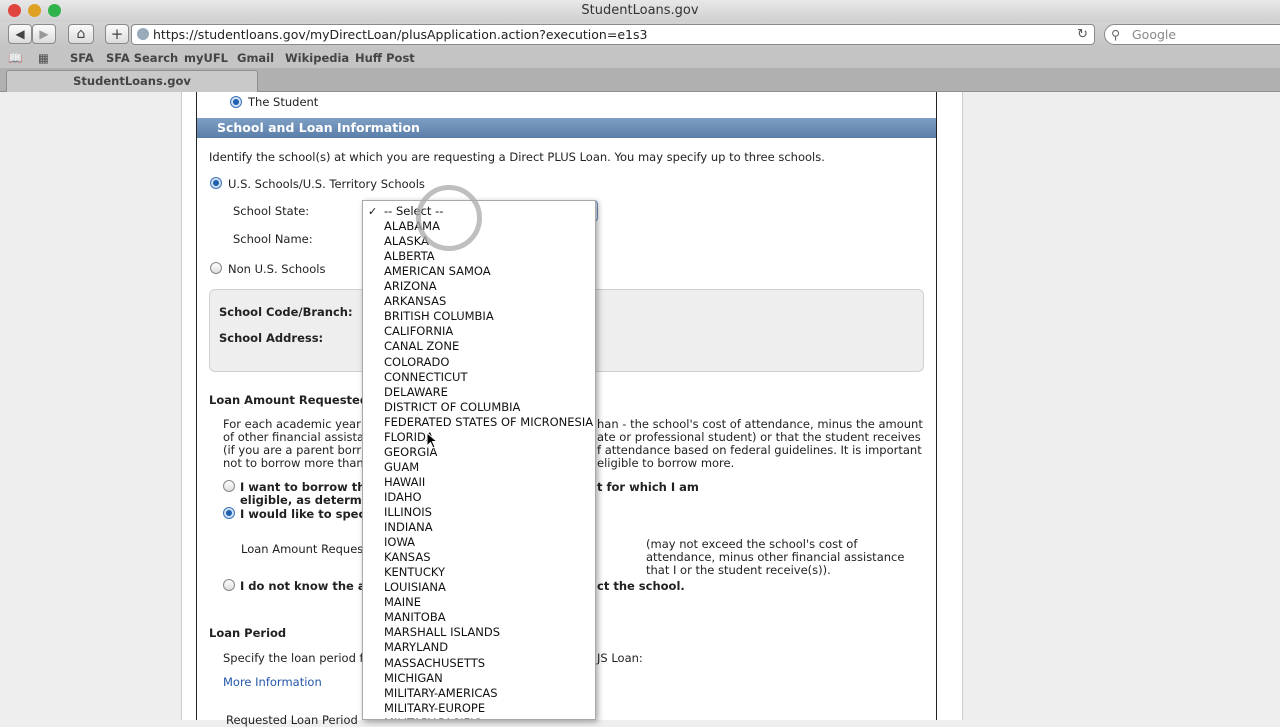 The width and height of the screenshot is (1280, 727). Describe the element at coordinates (399, 542) in the screenshot. I see `dropdown-option: IOWA` at that location.